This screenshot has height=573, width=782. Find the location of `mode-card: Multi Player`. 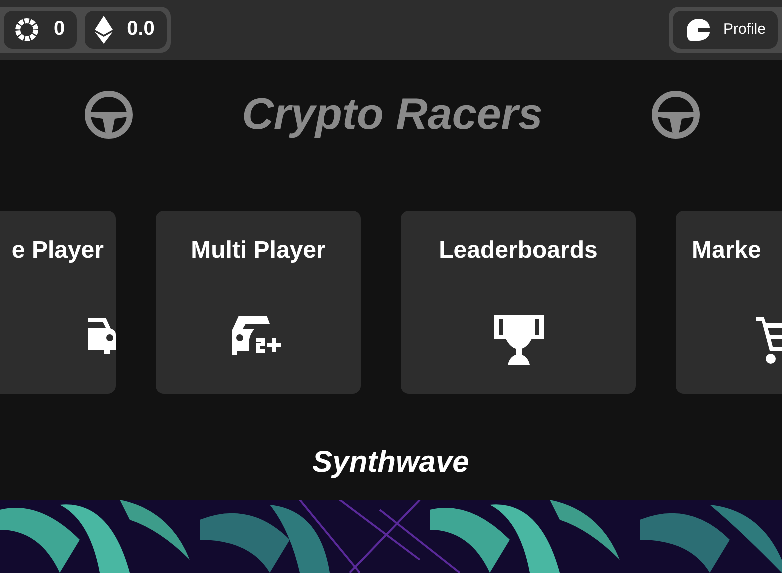

mode-card: Multi Player is located at coordinates (258, 302).